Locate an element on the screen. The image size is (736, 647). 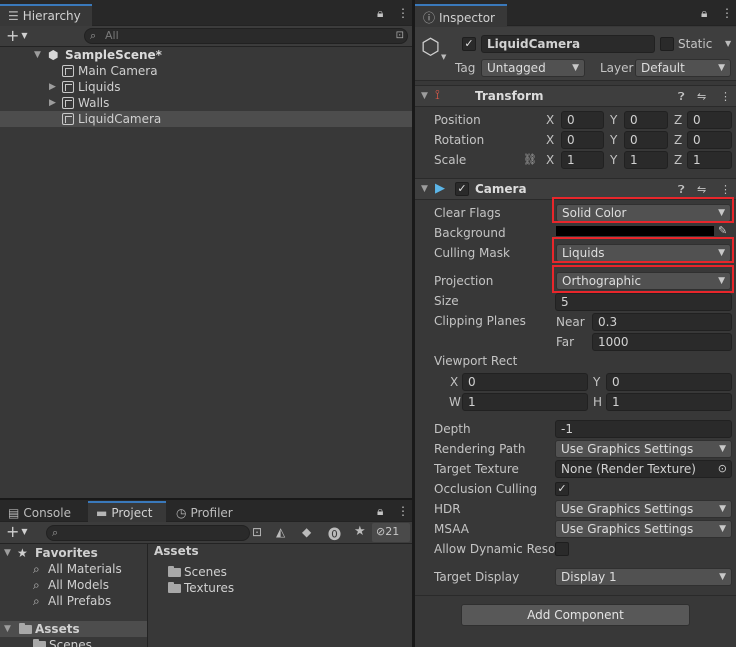
folder-textures: Textures is located at coordinates (280, 588).